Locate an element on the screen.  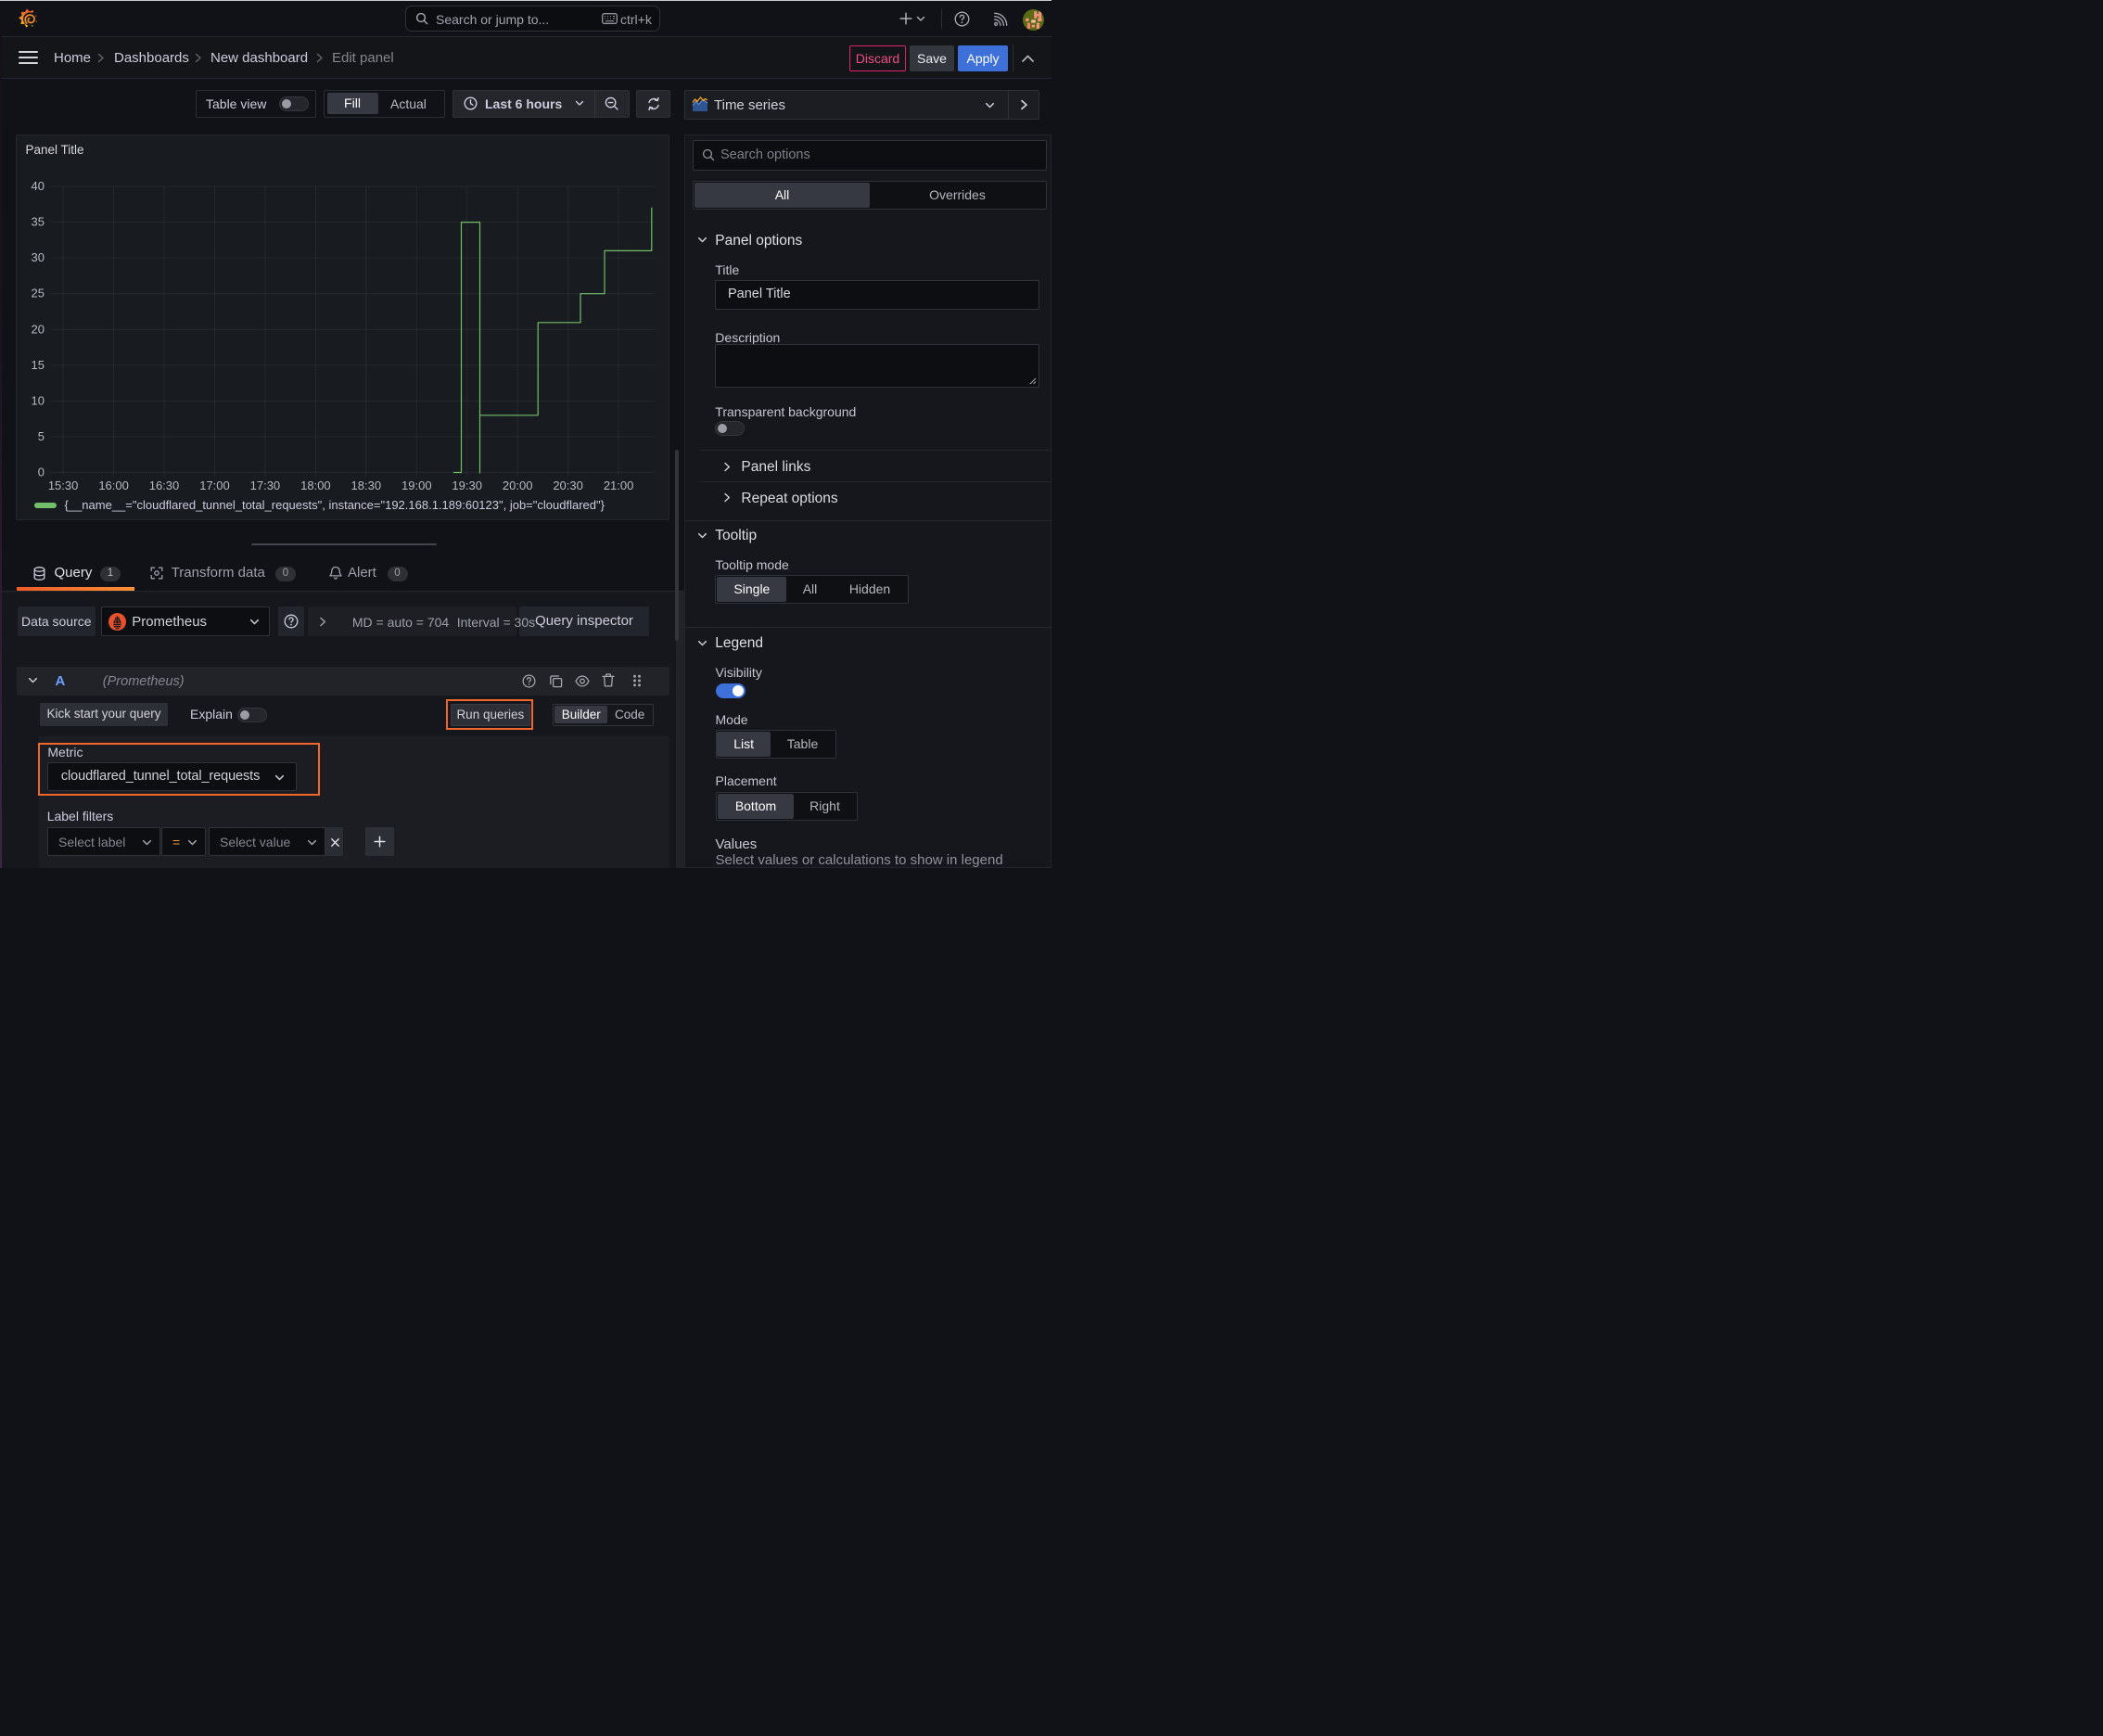
svg-text: 16:30 is located at coordinates (163, 485).